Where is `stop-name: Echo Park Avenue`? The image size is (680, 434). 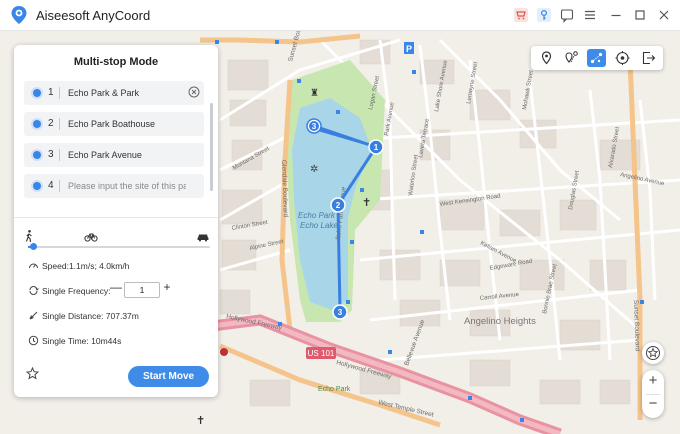 stop-name: Echo Park Avenue is located at coordinates (127, 155).